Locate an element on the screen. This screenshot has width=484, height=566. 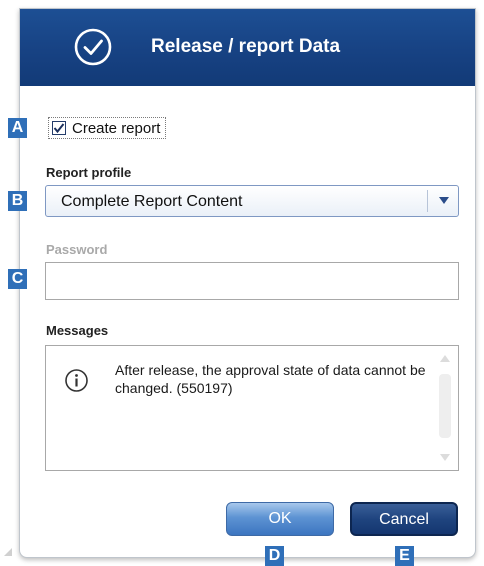
ok-button: OK is located at coordinates (280, 519).